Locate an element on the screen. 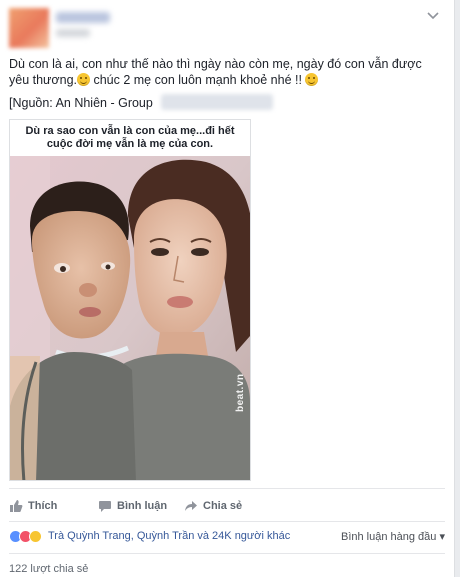 Image resolution: width=460 pixels, height=577 pixels. share-button: Chia sẻ is located at coordinates (213, 506).